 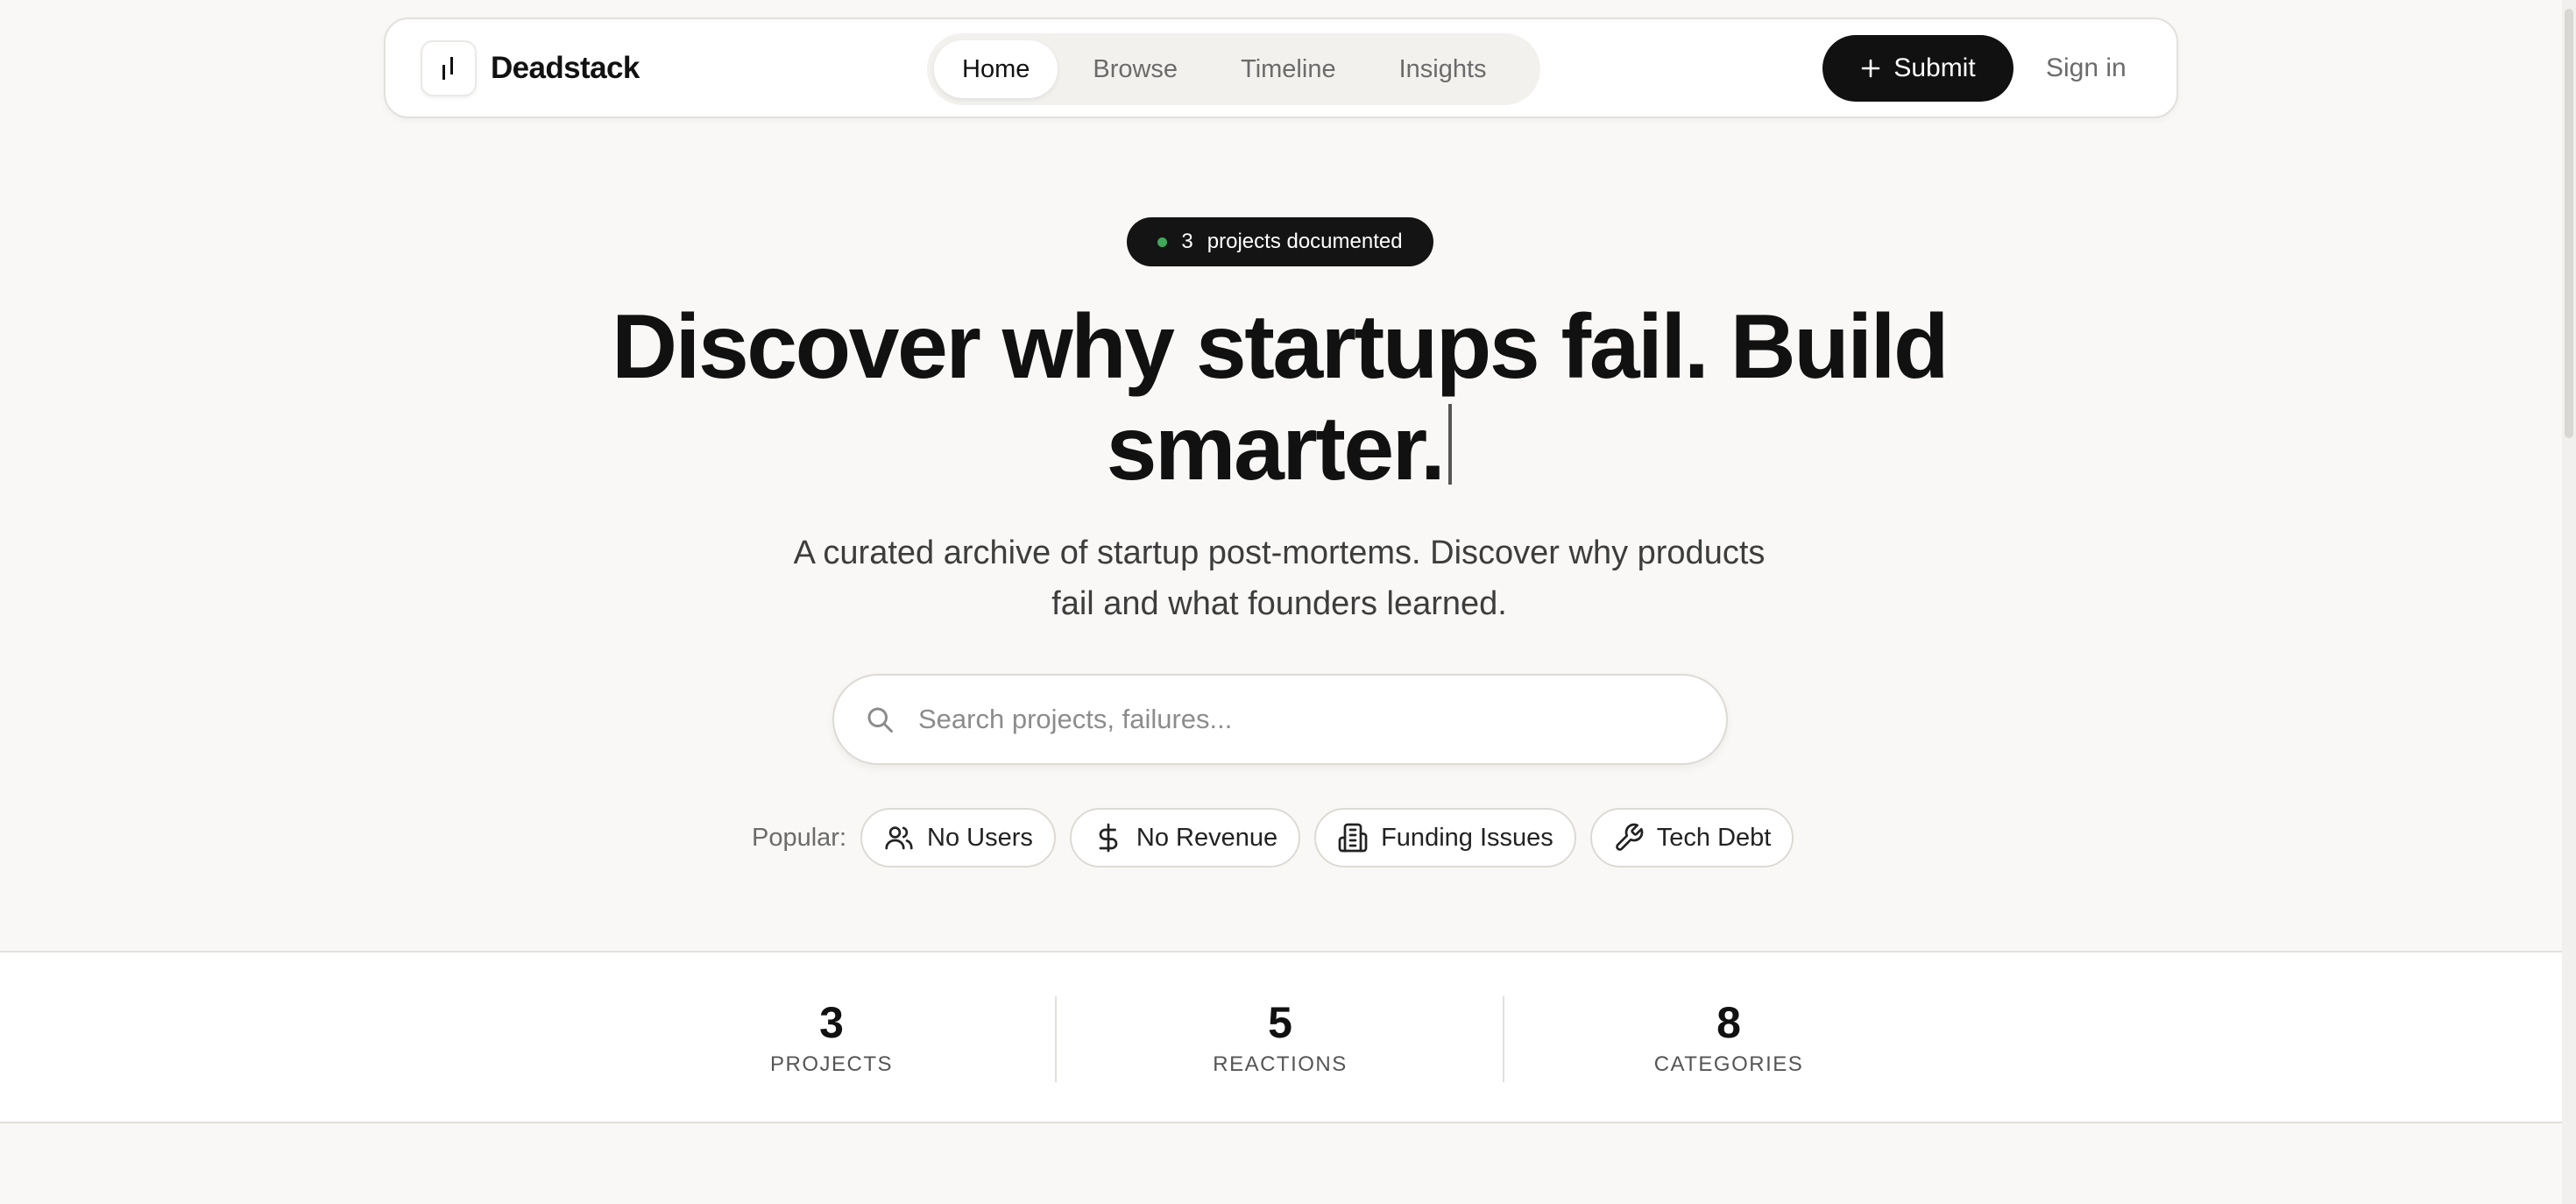 I want to click on nav-tab-timeline: Timeline, so click(x=1288, y=69).